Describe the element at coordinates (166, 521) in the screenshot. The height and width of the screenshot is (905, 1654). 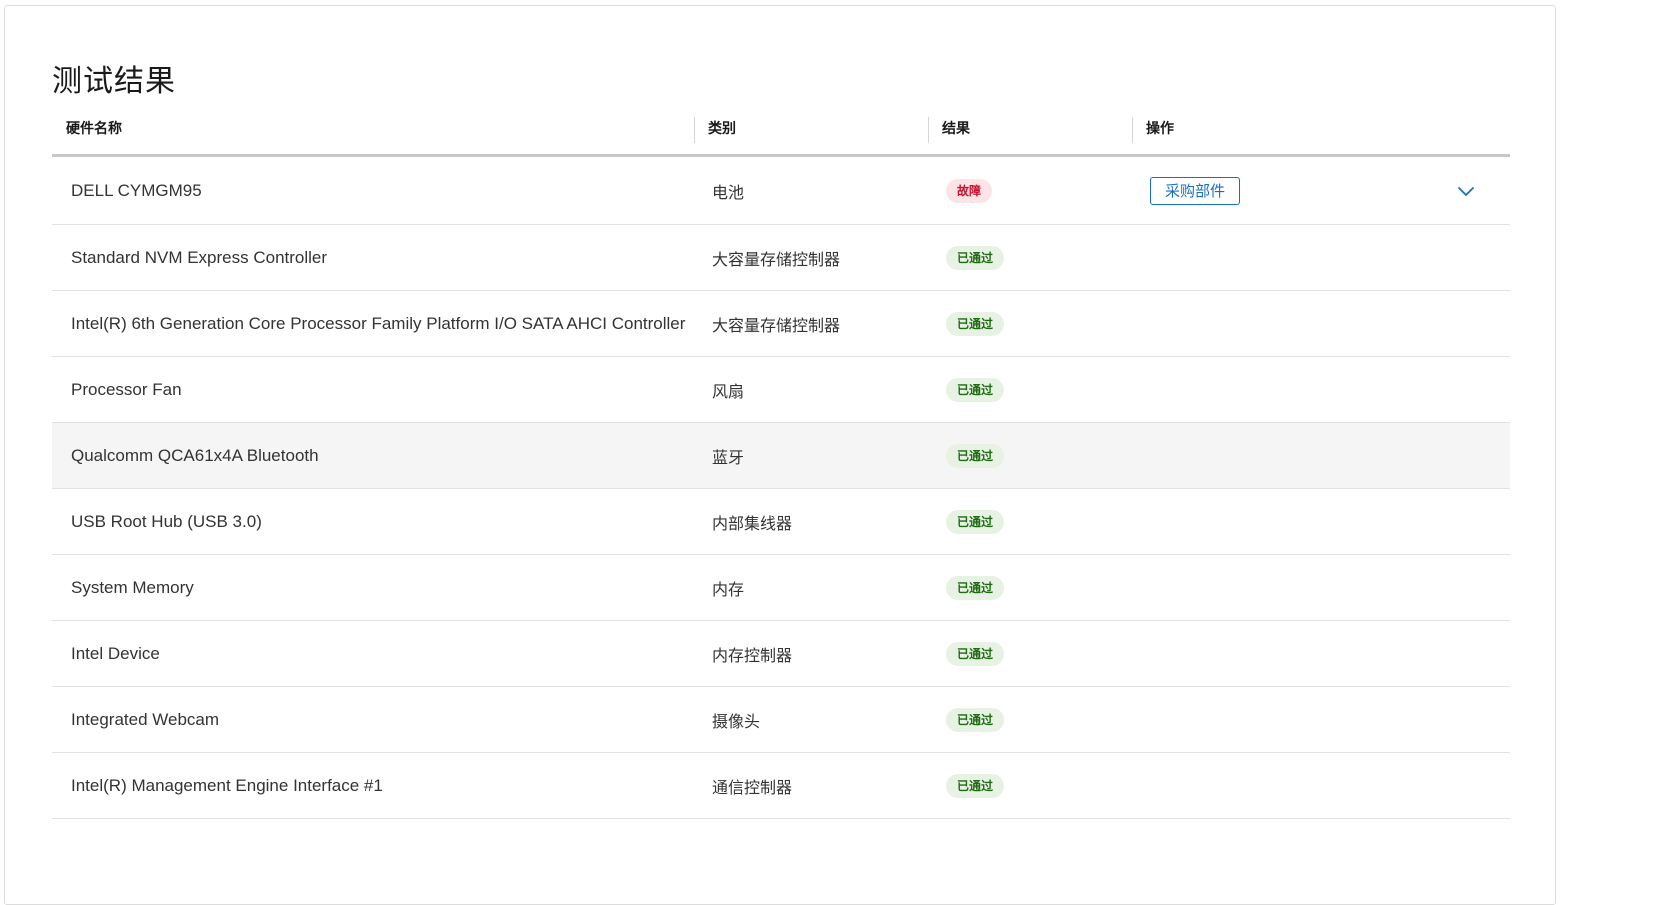
I see `hardware-name: USB Root Hub (USB 3.0)` at that location.